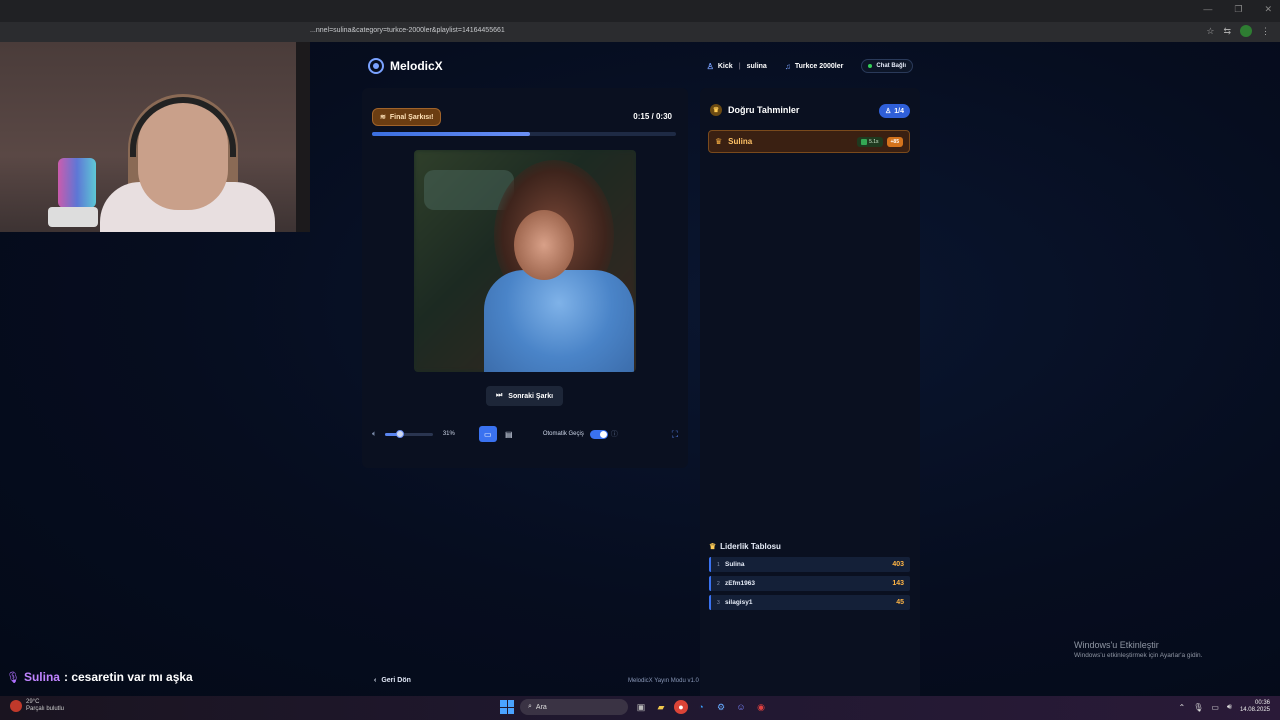  What do you see at coordinates (725, 66) in the screenshot?
I see `platform-name: Kick` at bounding box center [725, 66].